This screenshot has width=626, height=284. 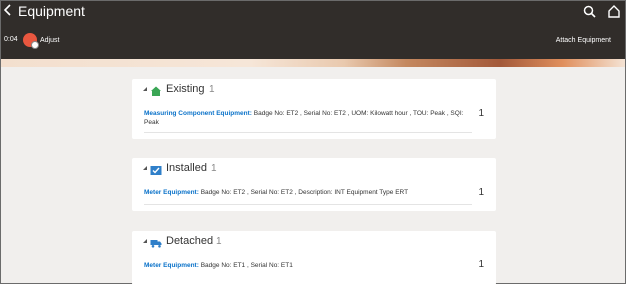 I want to click on equipment-details: Badge No: ET1 , Serial No: ET1, so click(x=245, y=265).